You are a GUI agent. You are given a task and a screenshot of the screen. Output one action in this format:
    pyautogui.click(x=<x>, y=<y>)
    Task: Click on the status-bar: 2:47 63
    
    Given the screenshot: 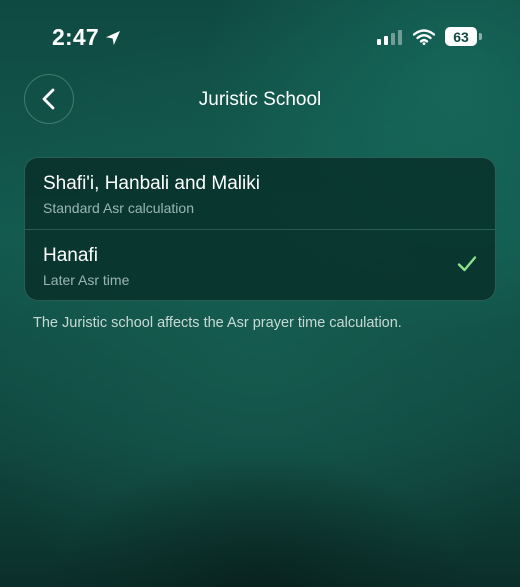 What is the action you would take?
    pyautogui.click(x=260, y=39)
    